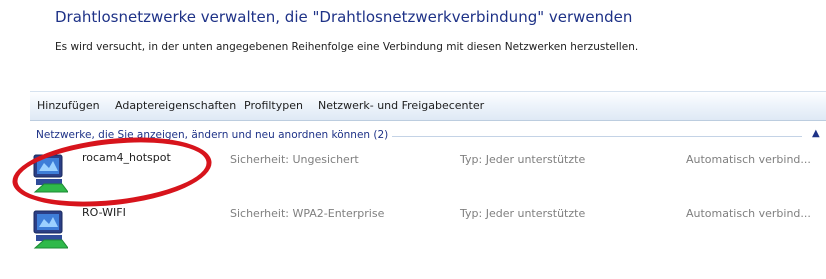  Describe the element at coordinates (104, 212) in the screenshot. I see `network-name: RO-WIFI` at that location.